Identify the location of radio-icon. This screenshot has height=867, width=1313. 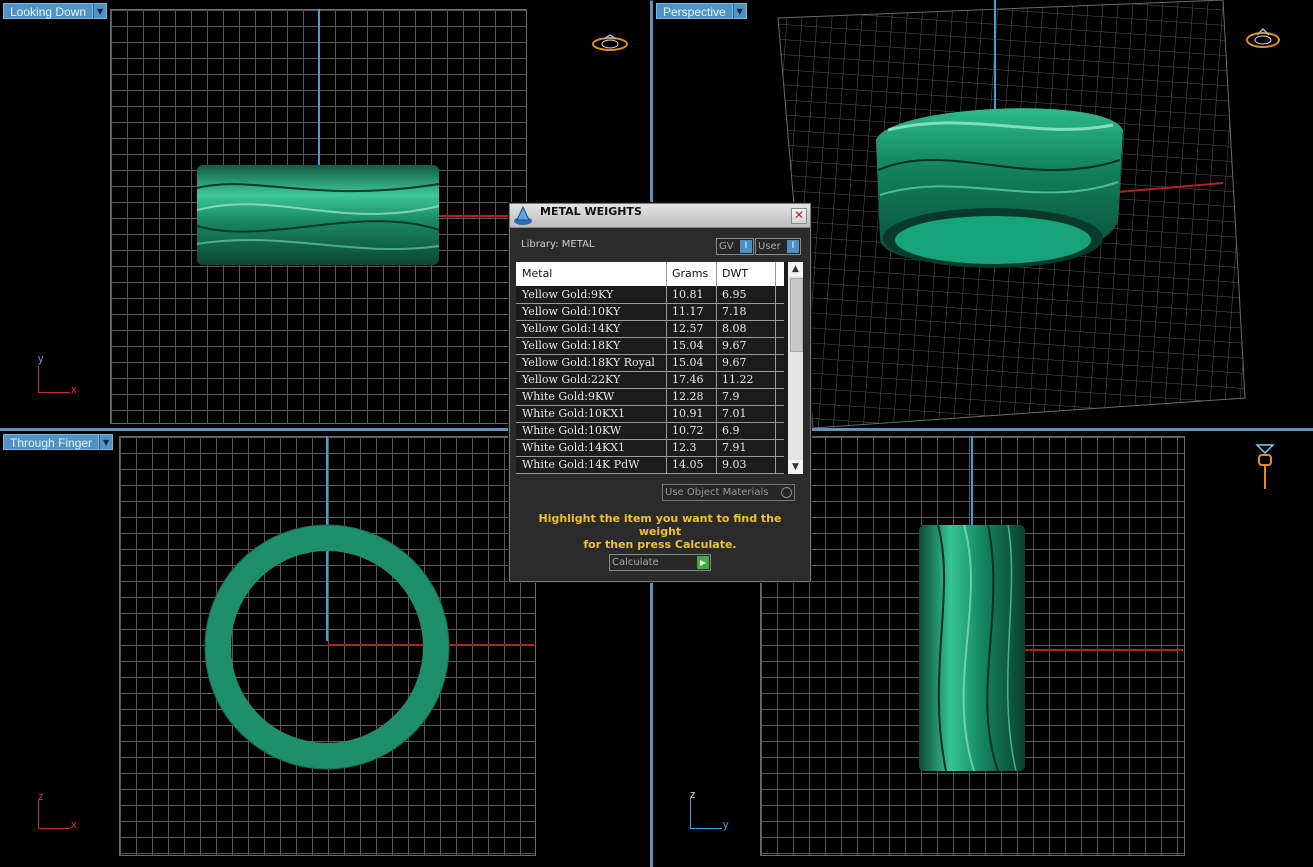
(786, 492).